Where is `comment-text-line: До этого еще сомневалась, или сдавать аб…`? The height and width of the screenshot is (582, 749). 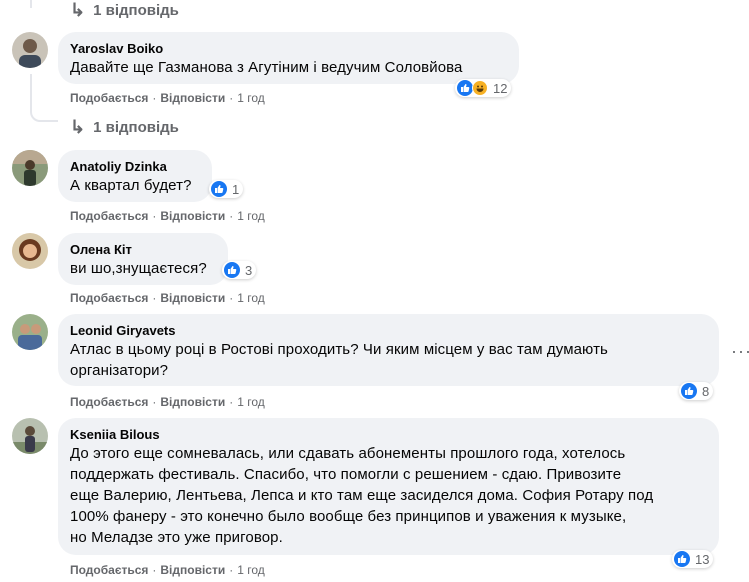 comment-text-line: До этого еще сомневалась, или сдавать аб… is located at coordinates (348, 453).